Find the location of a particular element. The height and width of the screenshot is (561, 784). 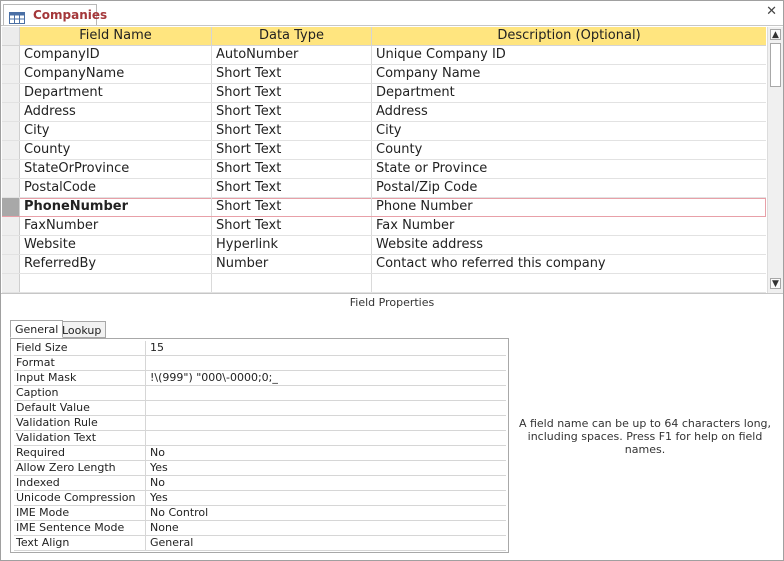

property-value: None is located at coordinates (326, 528).